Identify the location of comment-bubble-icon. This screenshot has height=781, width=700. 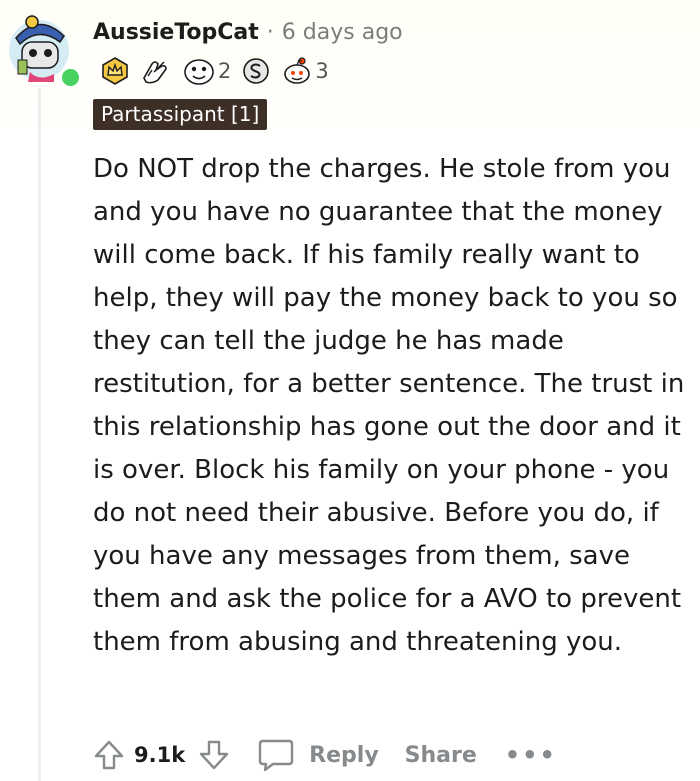
(276, 755).